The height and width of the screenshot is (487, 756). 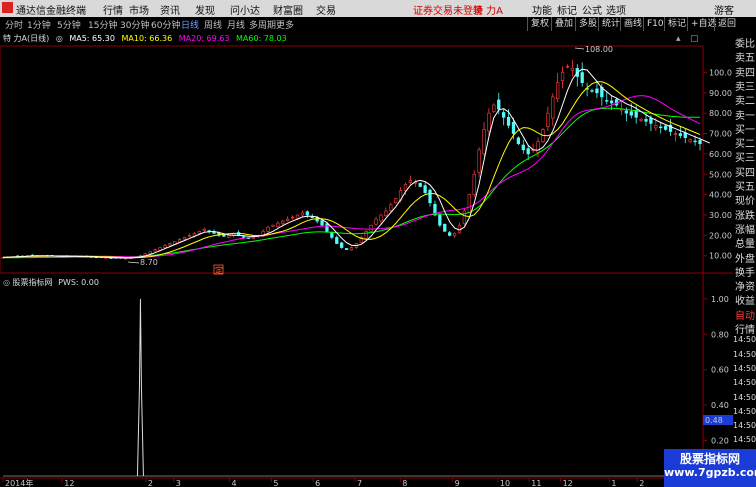 I want to click on indicator-name: 股票指标网, so click(x=33, y=282).